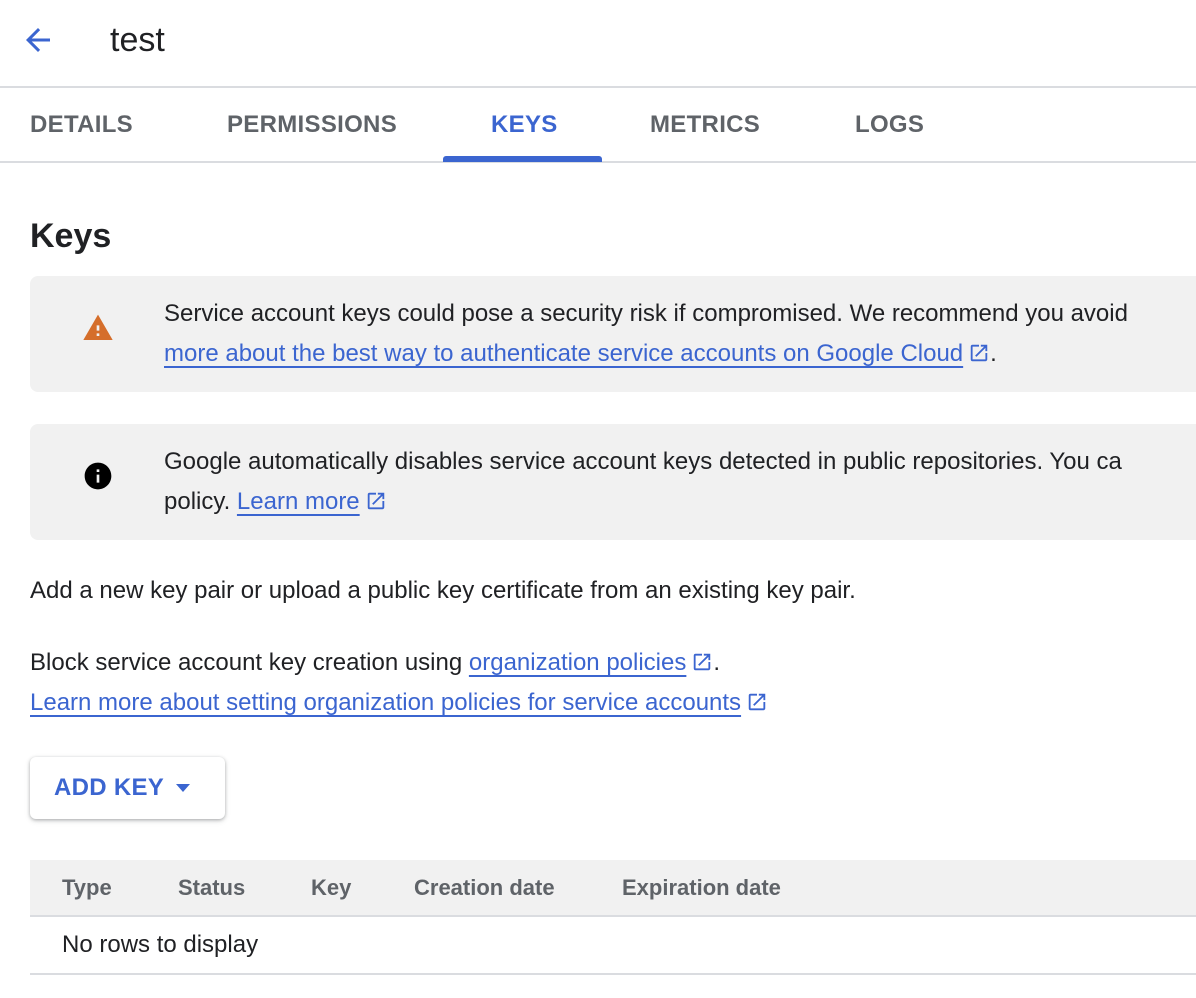 The height and width of the screenshot is (998, 1196). I want to click on table-empty-row: No rows to display, so click(613, 946).